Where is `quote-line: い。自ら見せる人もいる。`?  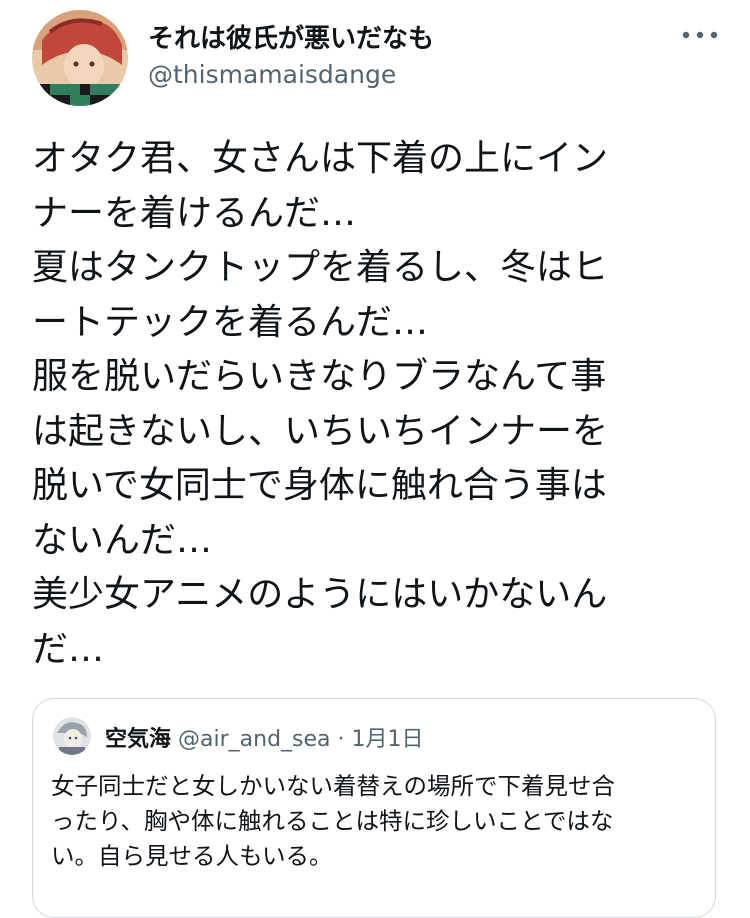
quote-line: い。自ら見せる人もいる。 is located at coordinates (192, 856).